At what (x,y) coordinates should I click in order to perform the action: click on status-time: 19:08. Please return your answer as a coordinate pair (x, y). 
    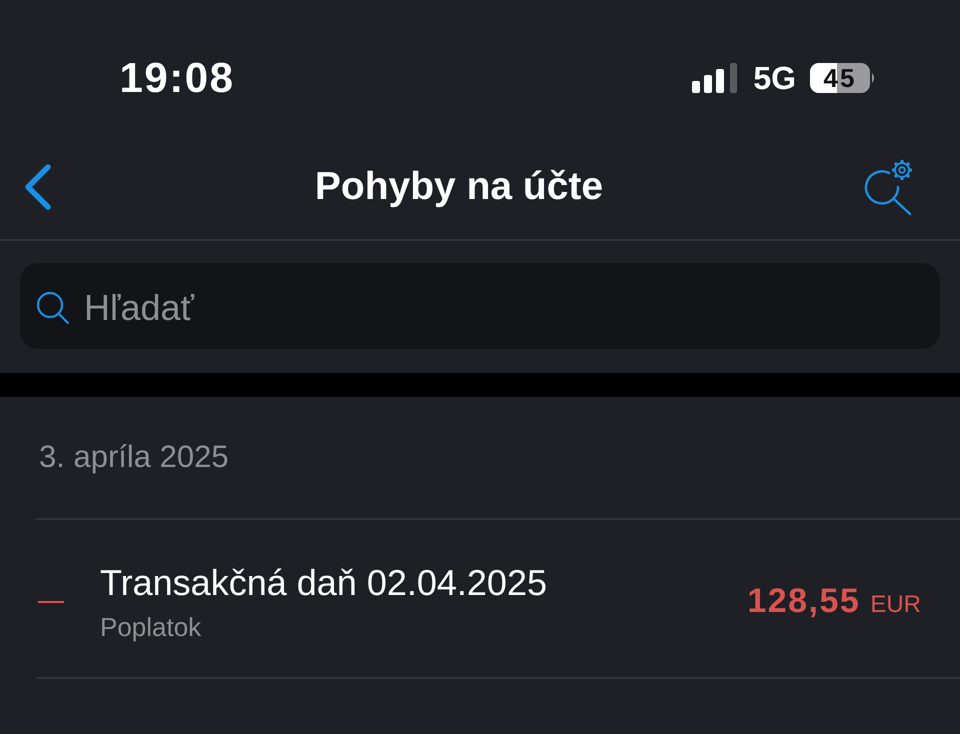
    Looking at the image, I should click on (177, 78).